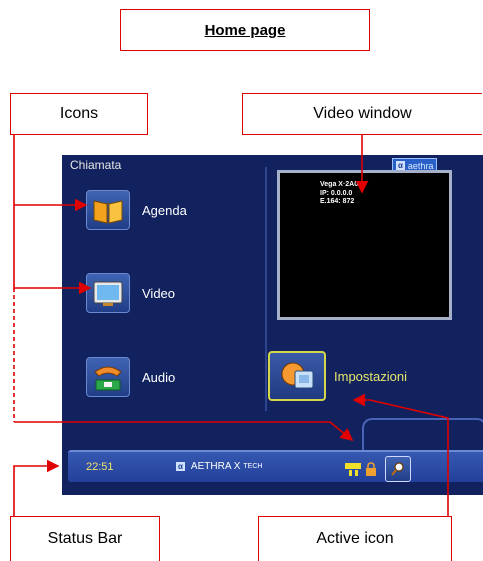  Describe the element at coordinates (400, 454) in the screenshot. I see `active-icon-arrow` at that location.